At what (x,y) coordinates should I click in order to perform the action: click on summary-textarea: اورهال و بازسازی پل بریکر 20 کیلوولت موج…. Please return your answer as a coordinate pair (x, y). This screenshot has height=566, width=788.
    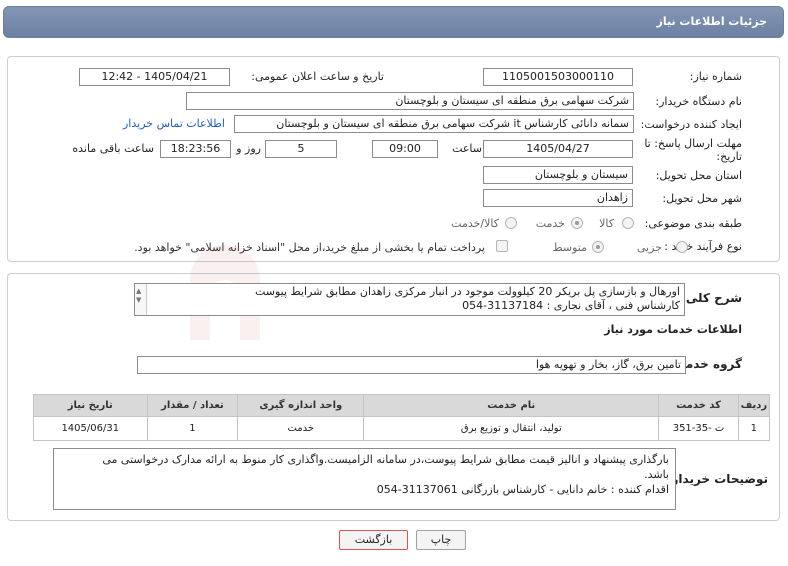
    Looking at the image, I should click on (409, 299).